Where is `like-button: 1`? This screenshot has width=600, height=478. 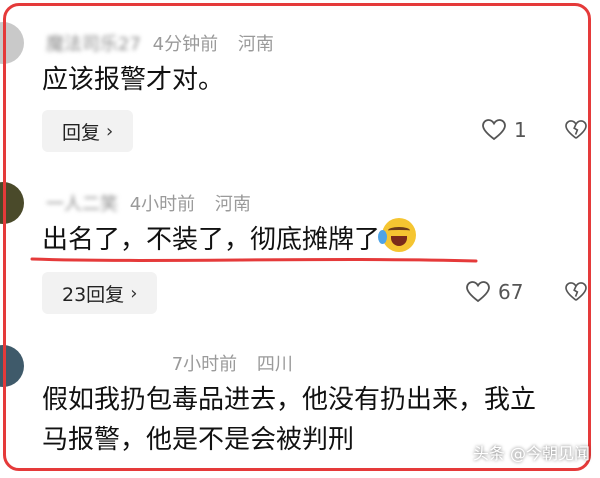
like-button: 1 is located at coordinates (504, 130).